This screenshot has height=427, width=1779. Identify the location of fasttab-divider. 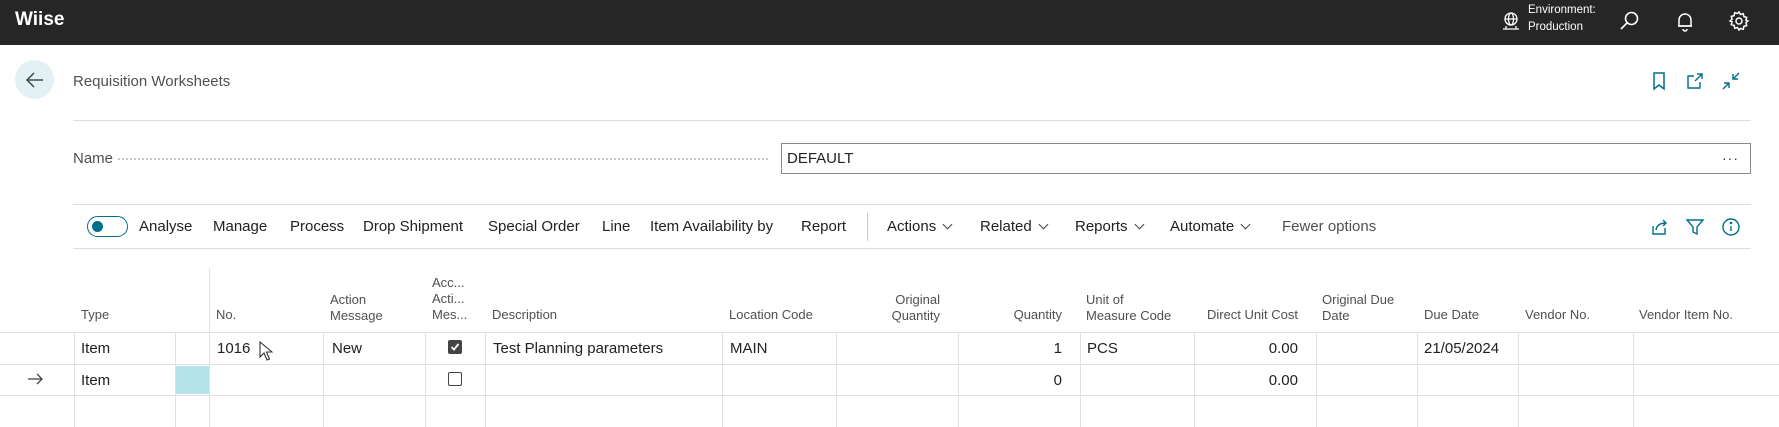
(912, 204).